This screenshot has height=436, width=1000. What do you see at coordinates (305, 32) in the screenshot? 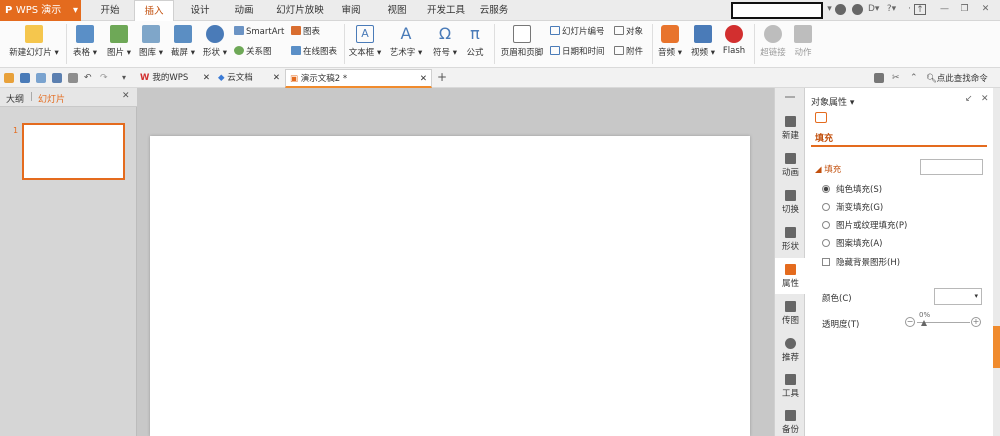
I see `chart-button: 图表` at bounding box center [305, 32].